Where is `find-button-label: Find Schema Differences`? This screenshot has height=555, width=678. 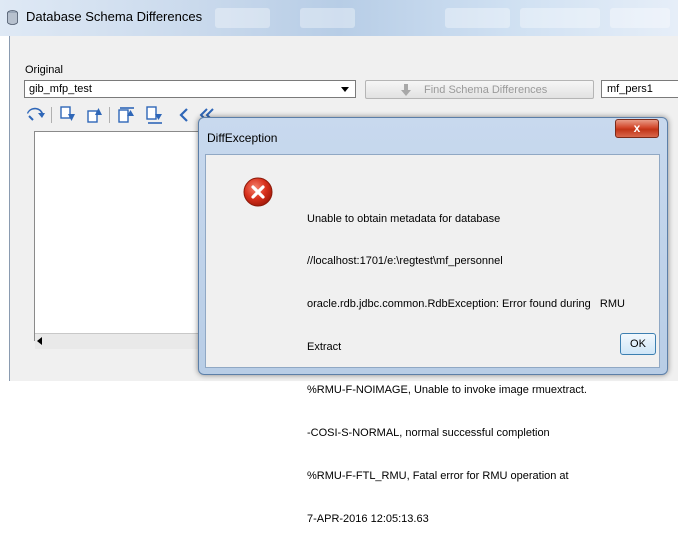
find-button-label: Find Schema Differences is located at coordinates (486, 90).